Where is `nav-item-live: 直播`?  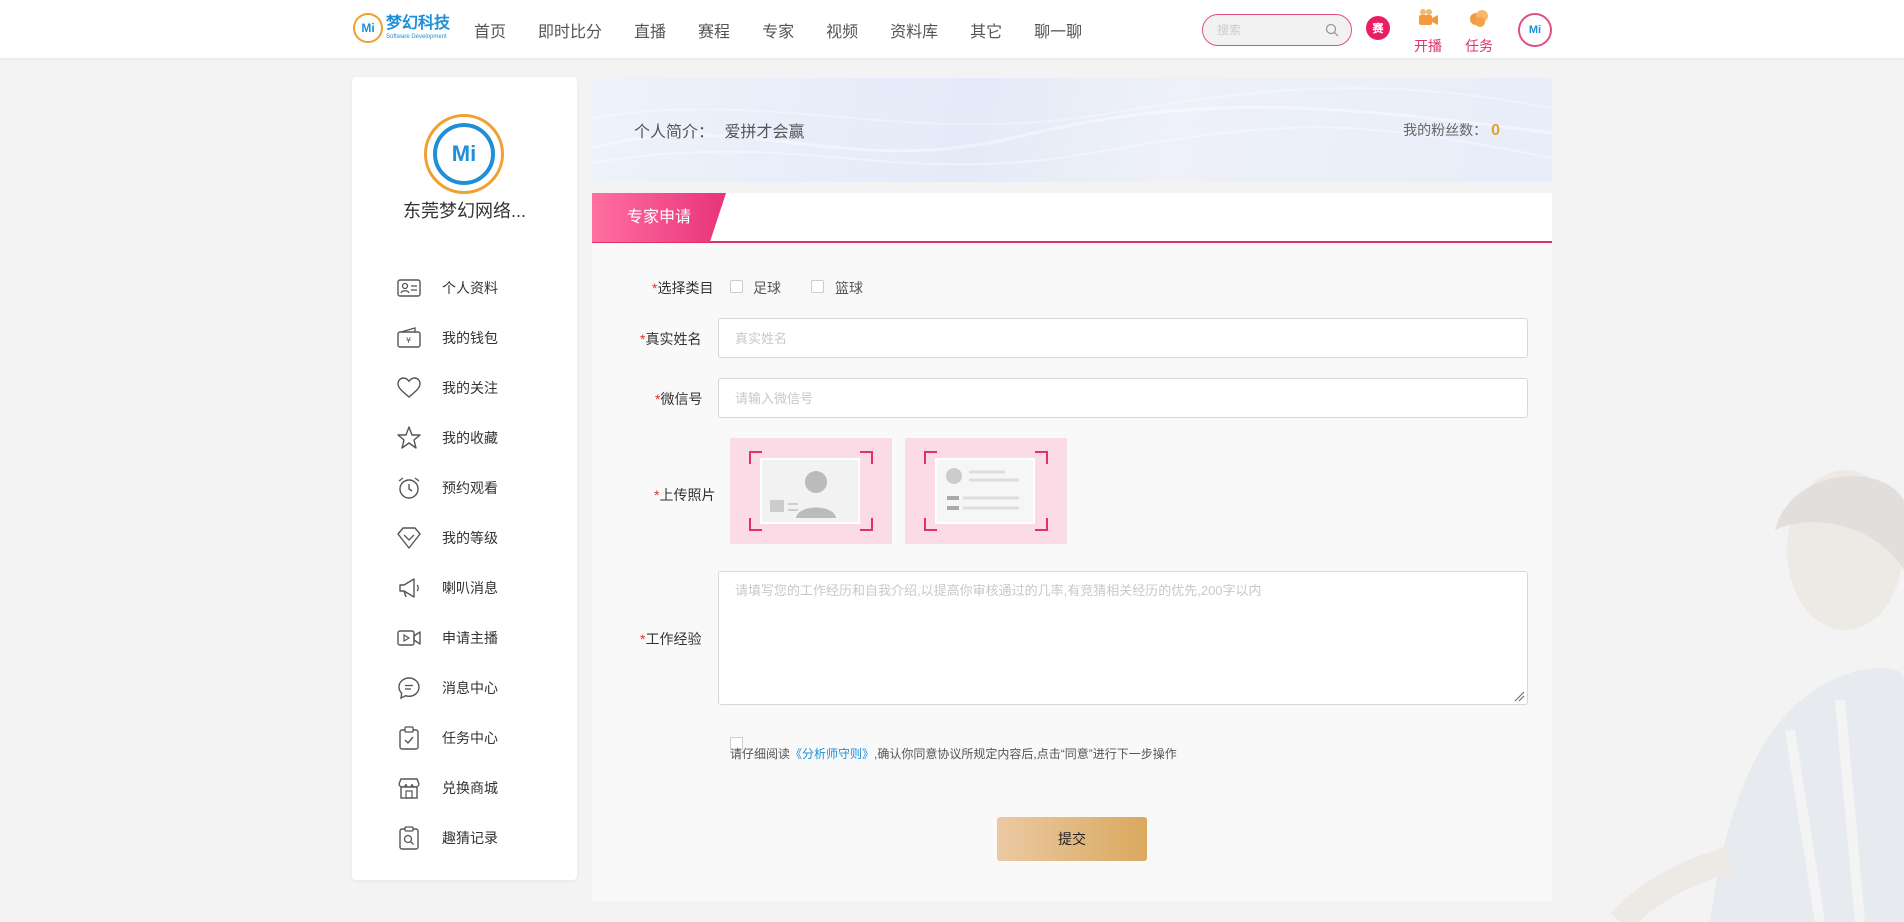
nav-item-live: 直播 is located at coordinates (650, 30).